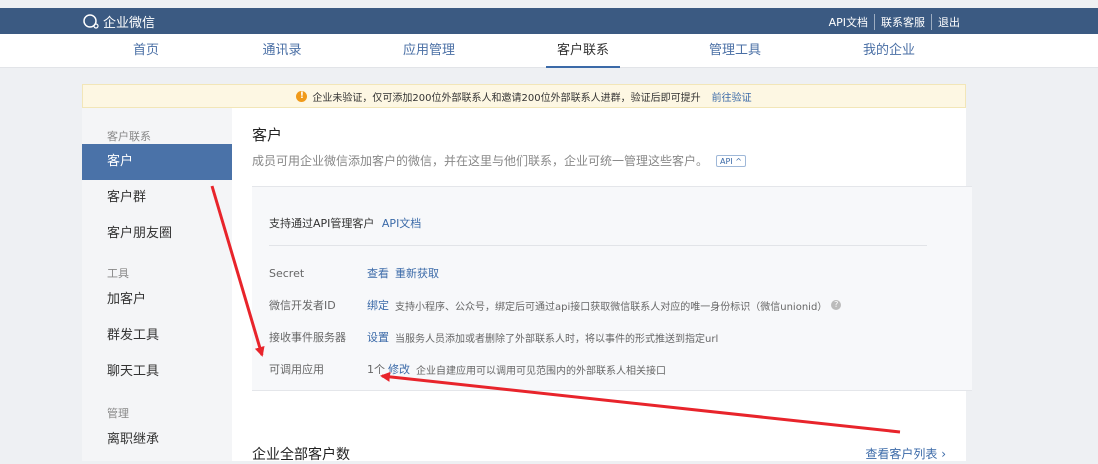 This screenshot has width=1098, height=464. I want to click on warning-icon: !, so click(302, 96).